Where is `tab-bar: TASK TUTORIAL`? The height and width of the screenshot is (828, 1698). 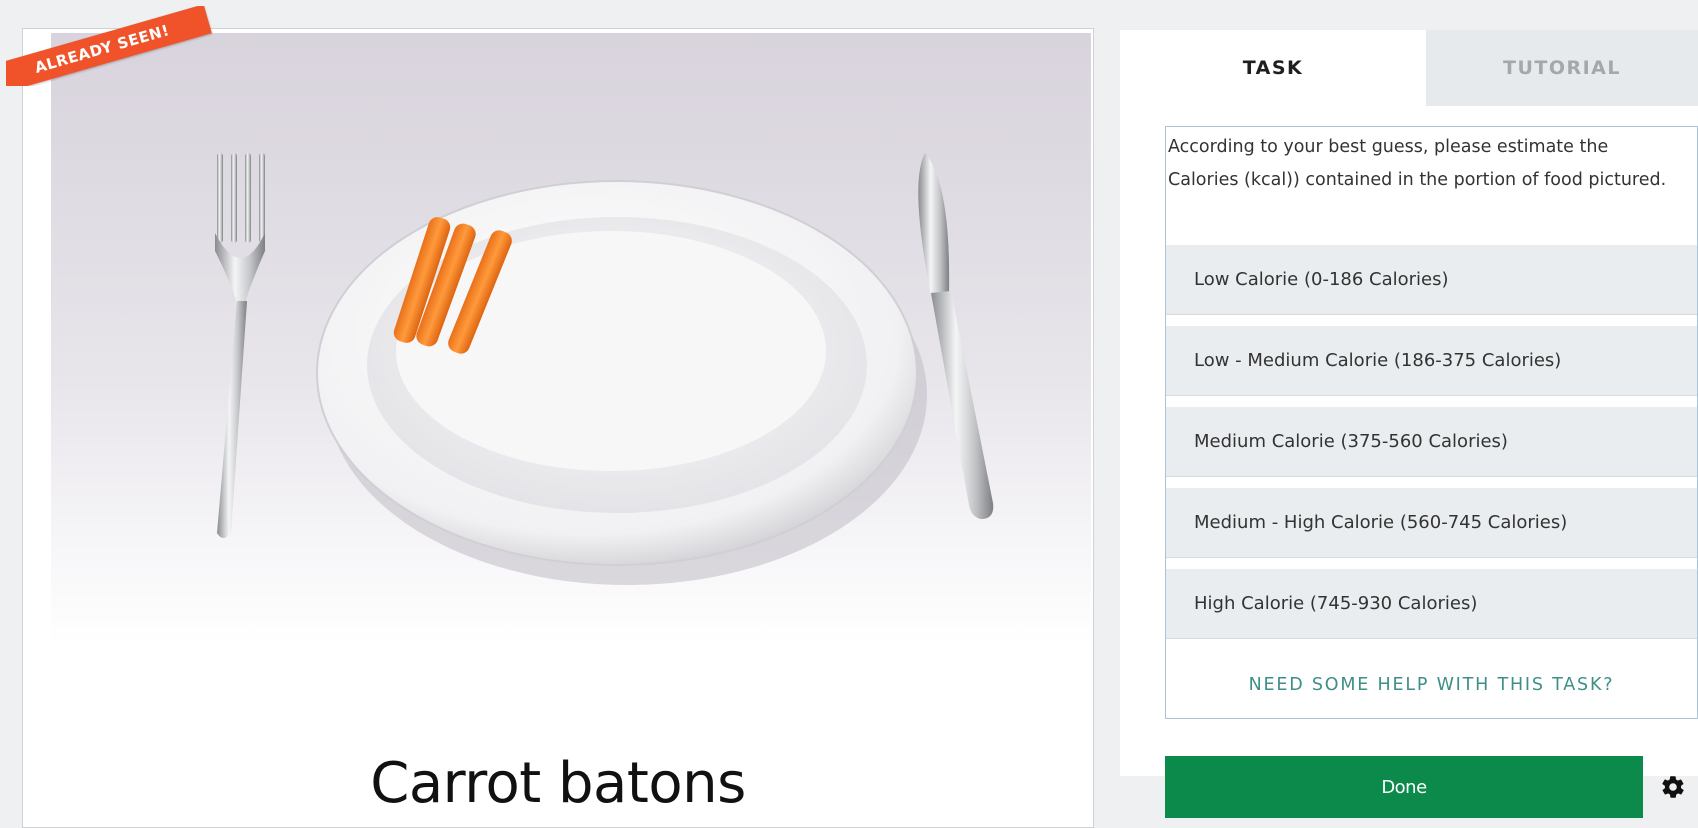 tab-bar: TASK TUTORIAL is located at coordinates (1409, 68).